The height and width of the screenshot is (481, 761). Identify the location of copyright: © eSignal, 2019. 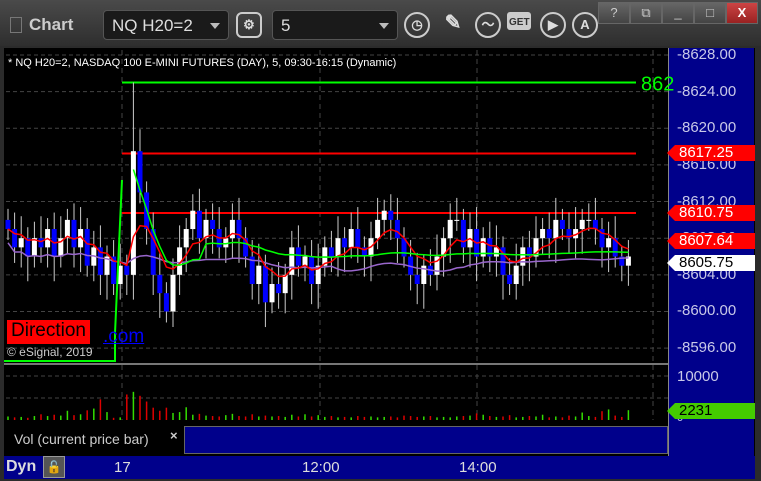
(50, 352).